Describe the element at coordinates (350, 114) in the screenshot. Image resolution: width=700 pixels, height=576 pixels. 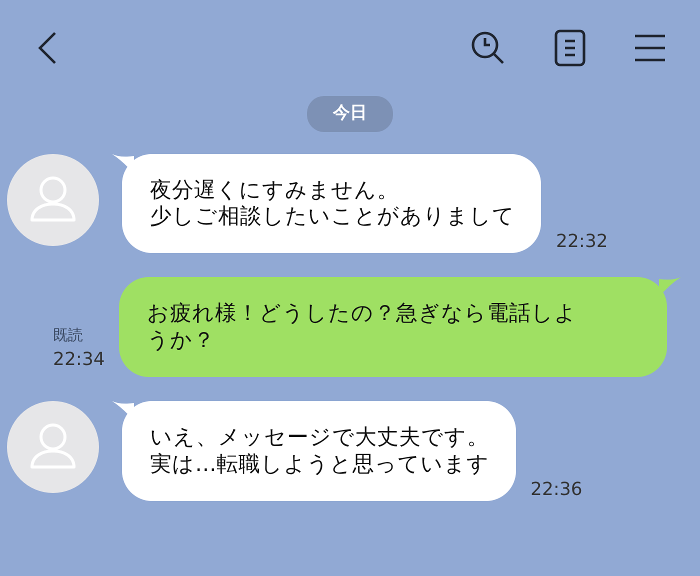
I see `date-label: 今日` at that location.